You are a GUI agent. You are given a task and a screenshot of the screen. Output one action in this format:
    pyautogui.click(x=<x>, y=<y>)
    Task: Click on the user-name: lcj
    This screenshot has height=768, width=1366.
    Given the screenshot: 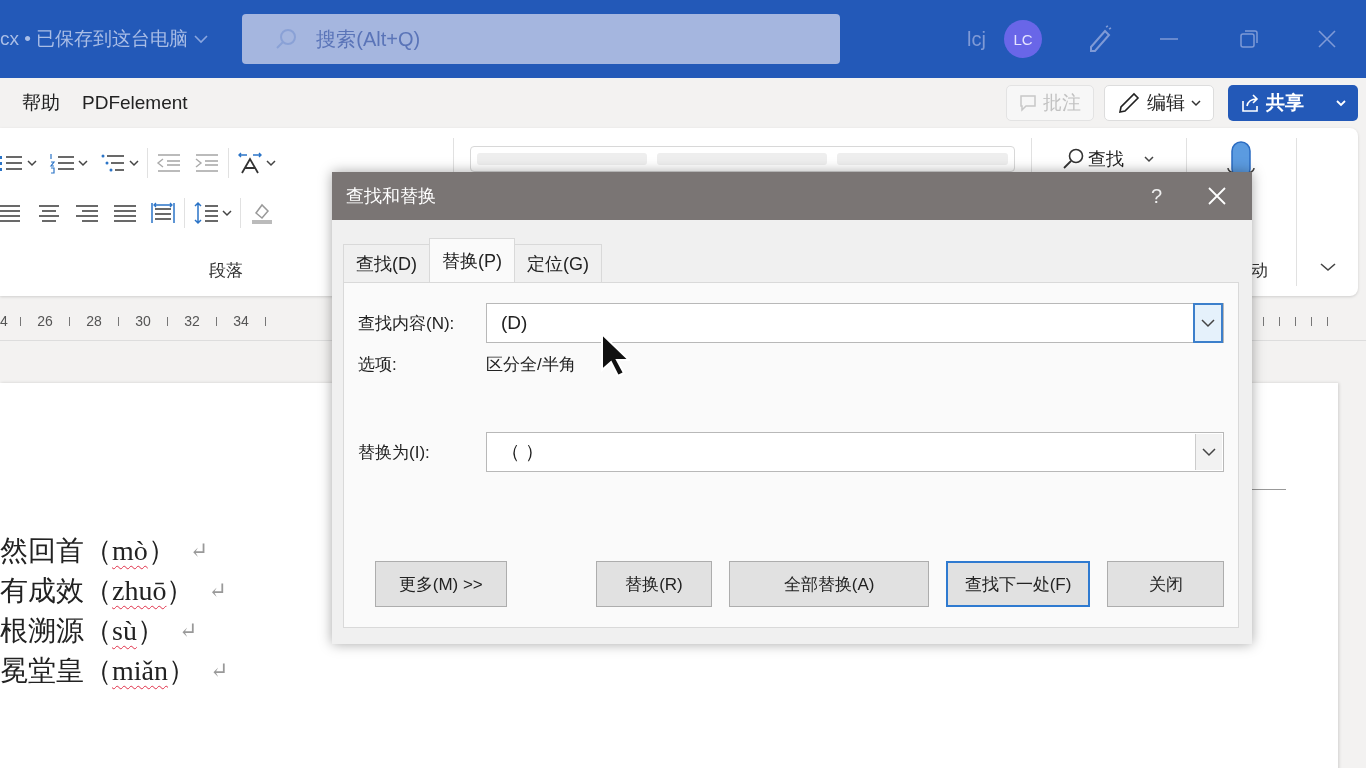 What is the action you would take?
    pyautogui.click(x=976, y=39)
    